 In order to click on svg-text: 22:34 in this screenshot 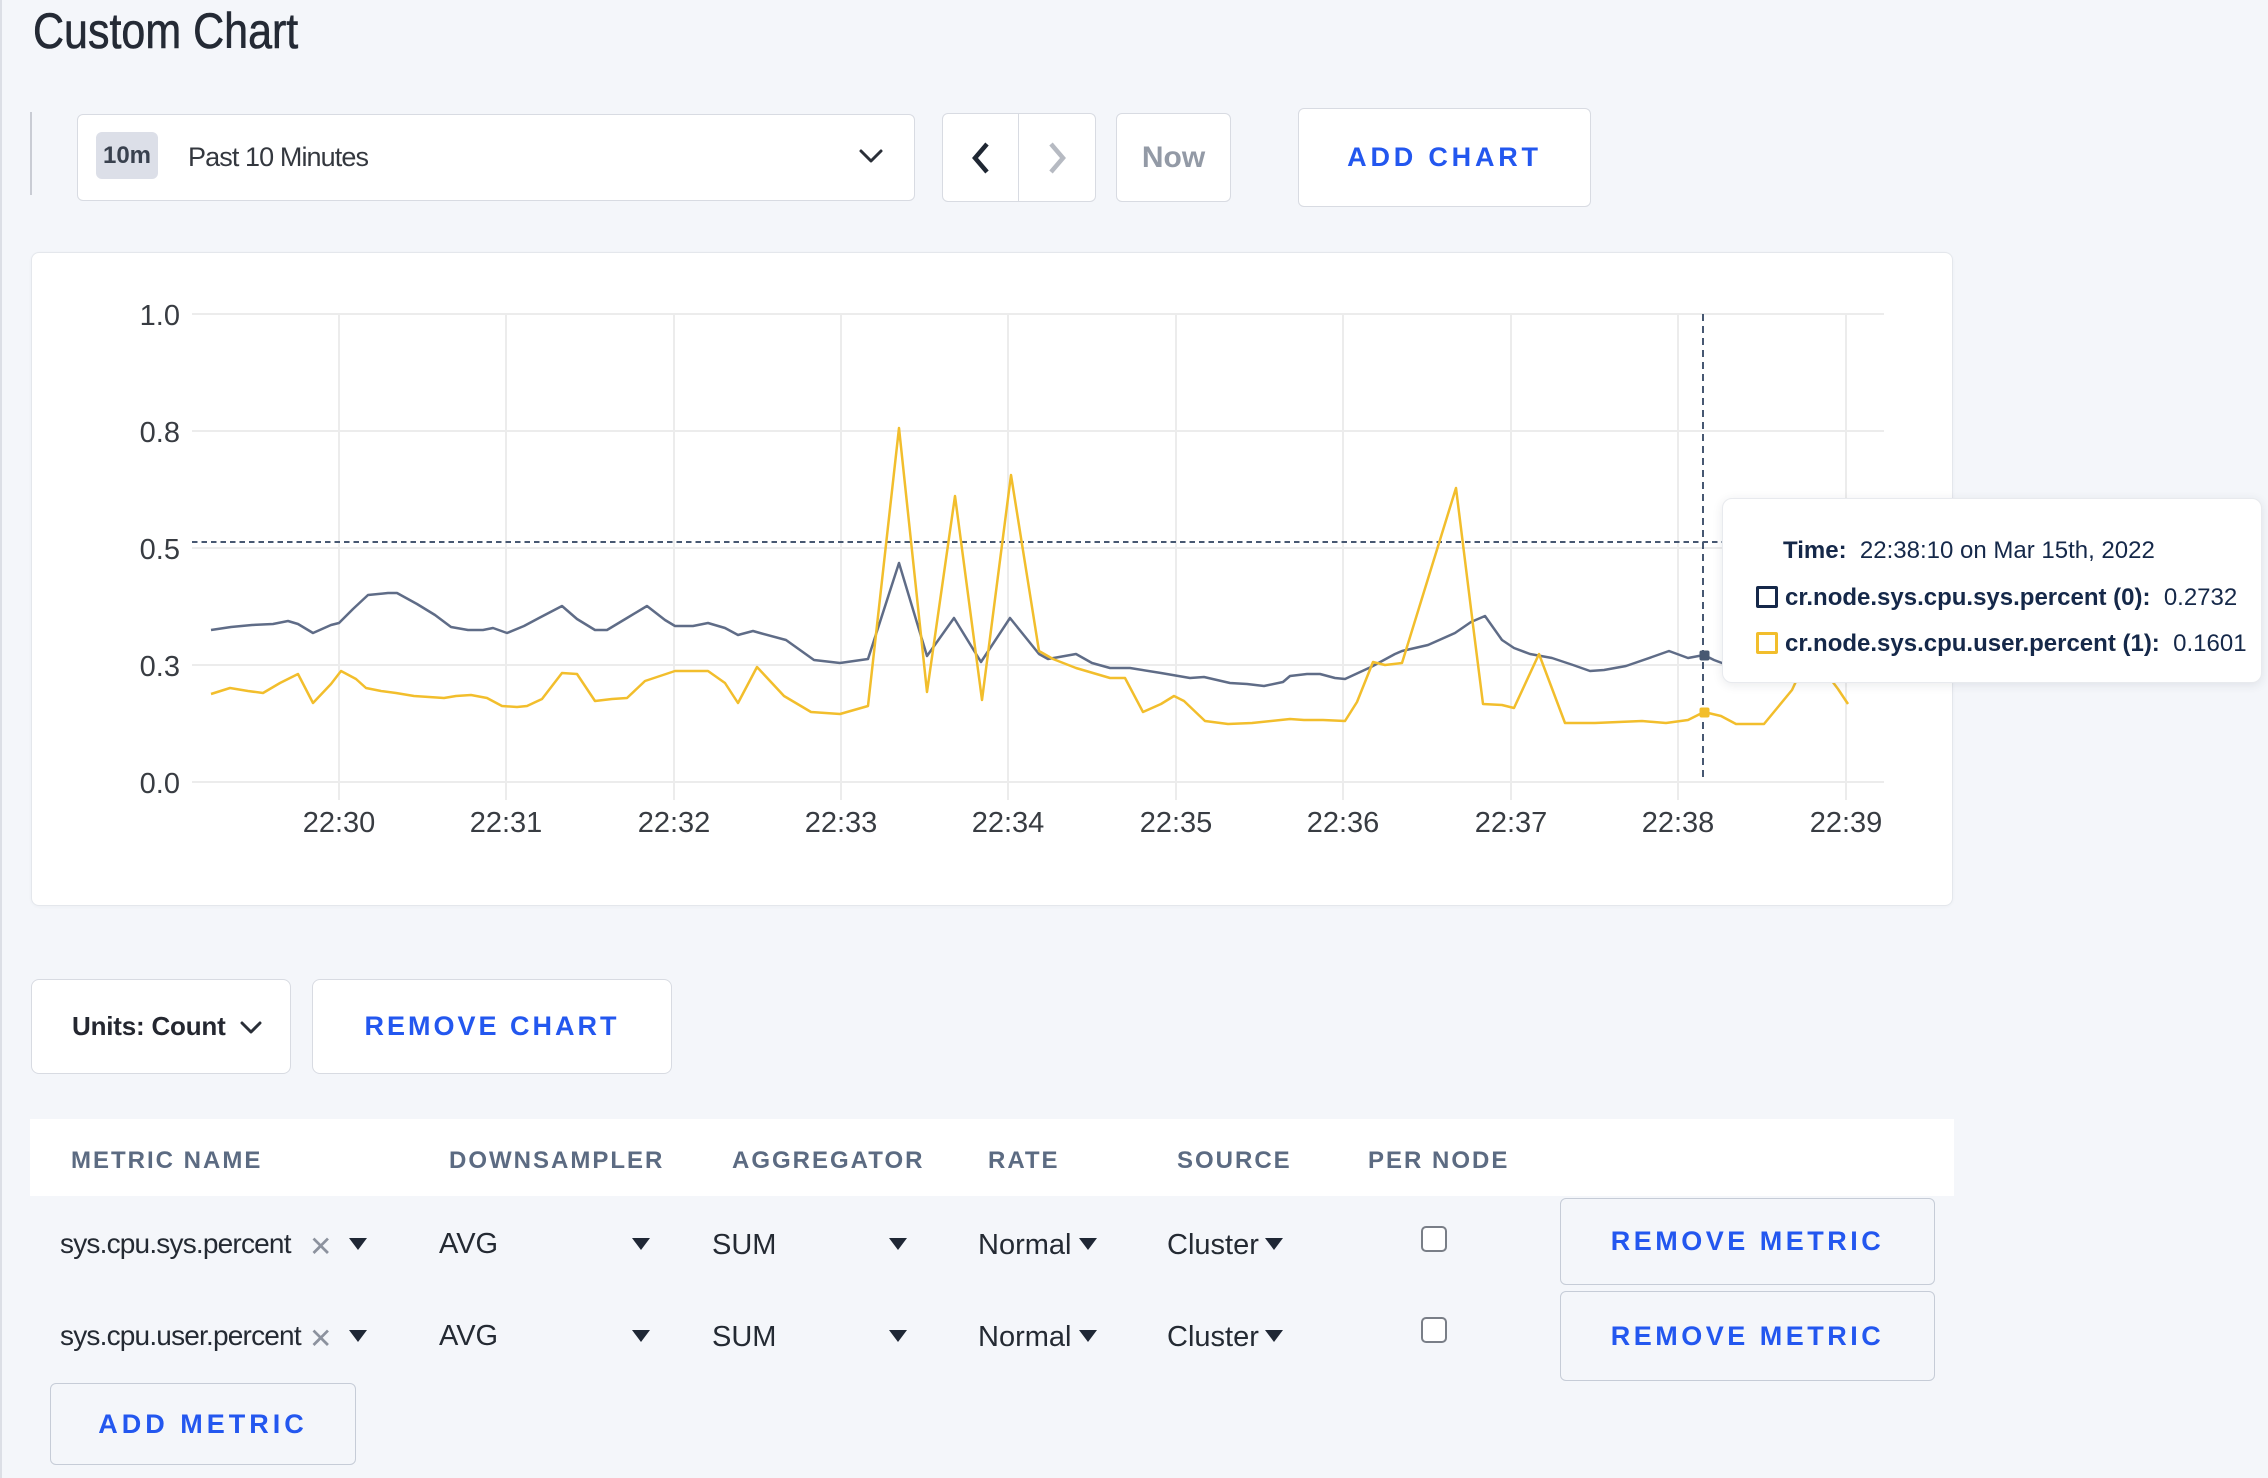, I will do `click(1008, 823)`.